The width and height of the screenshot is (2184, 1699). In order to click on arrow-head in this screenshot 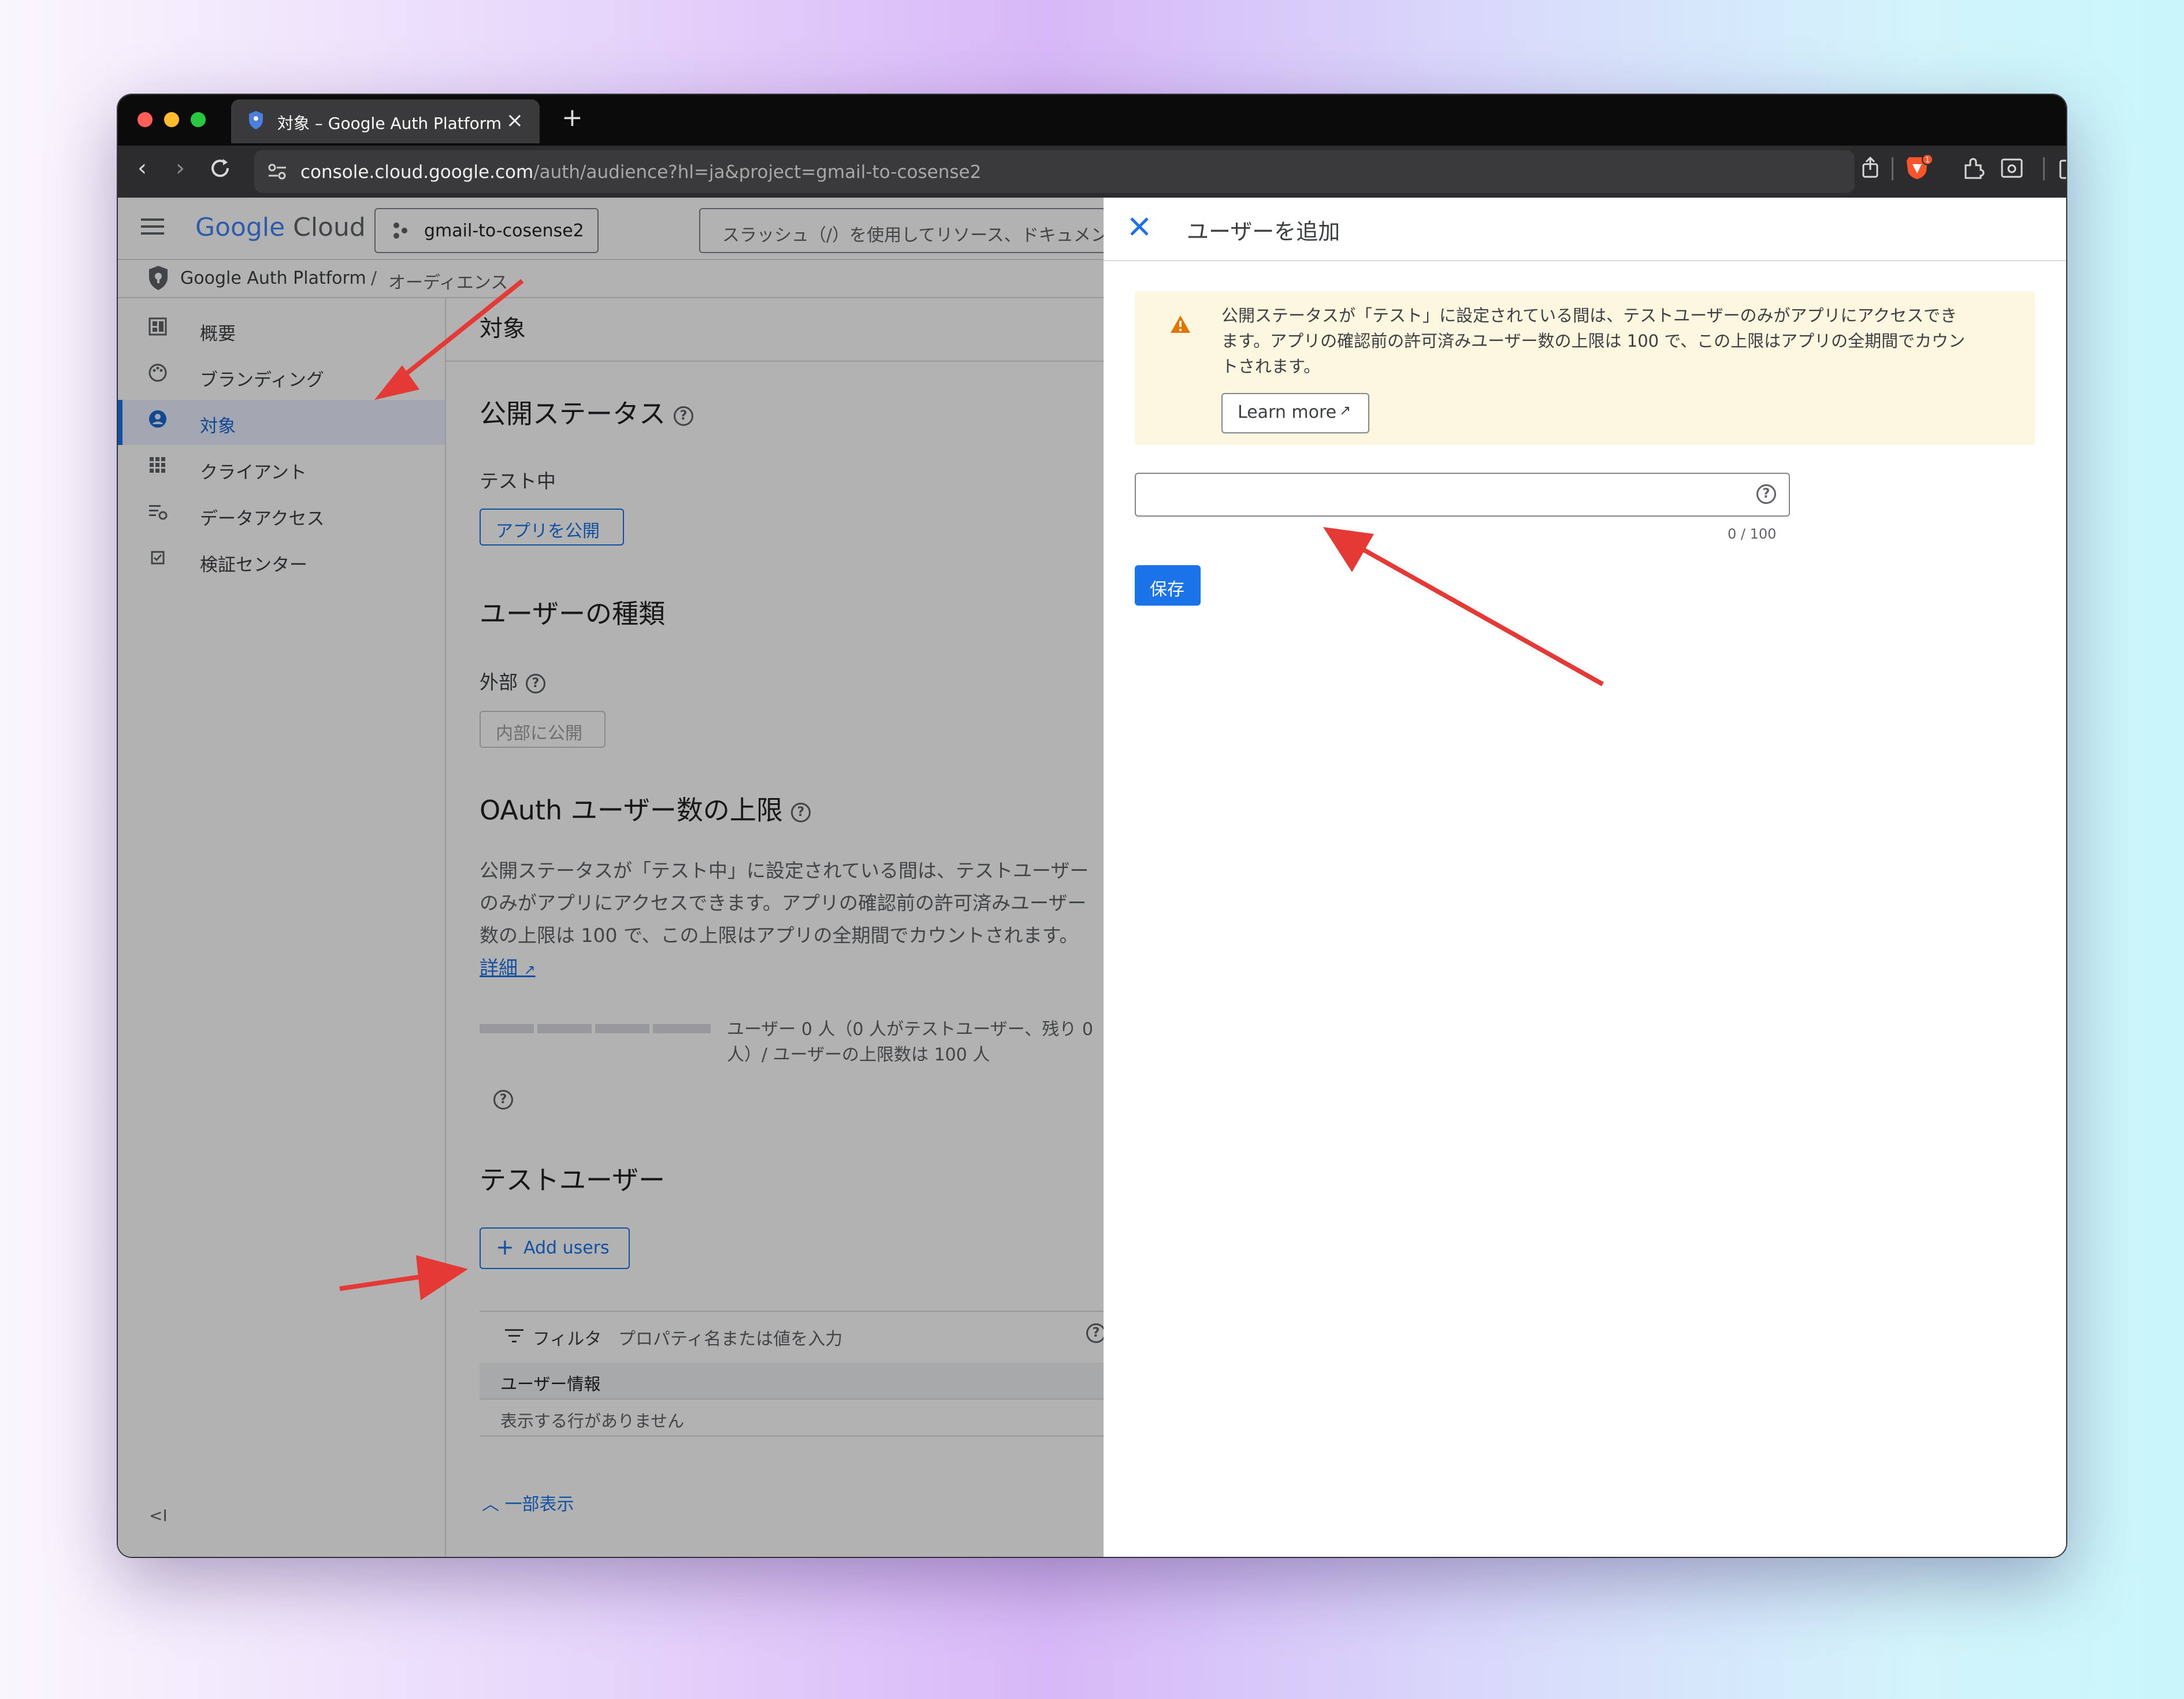, I will do `click(442, 1277)`.